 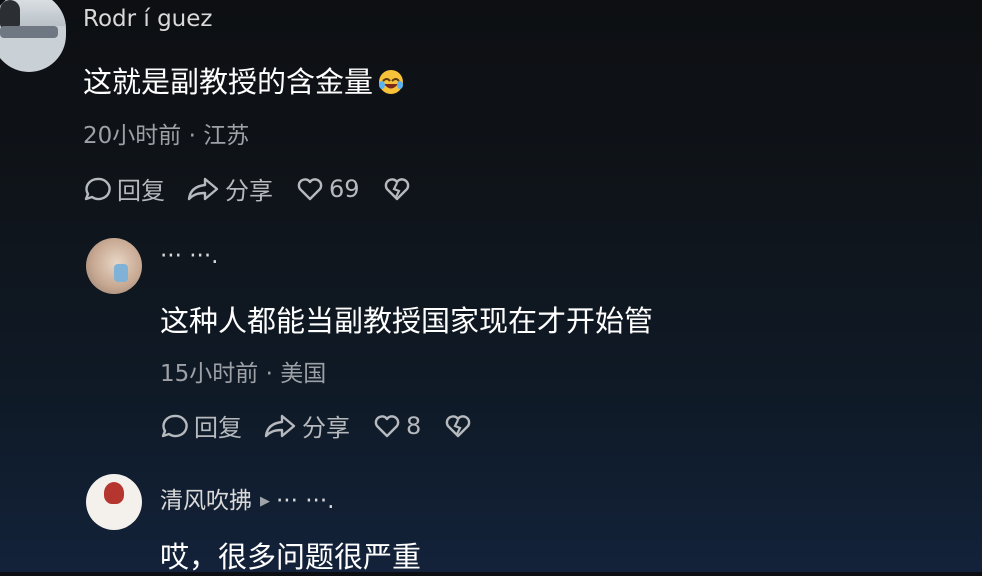 I want to click on reply-arrow-icon: ▶, so click(x=265, y=501).